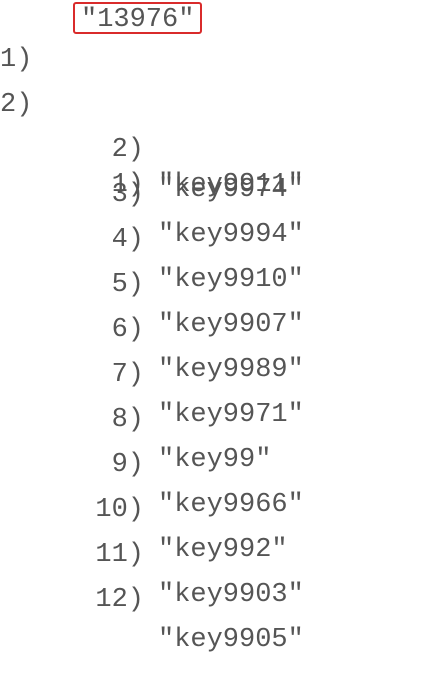  I want to click on key-item-value: "key9903", so click(231, 595).